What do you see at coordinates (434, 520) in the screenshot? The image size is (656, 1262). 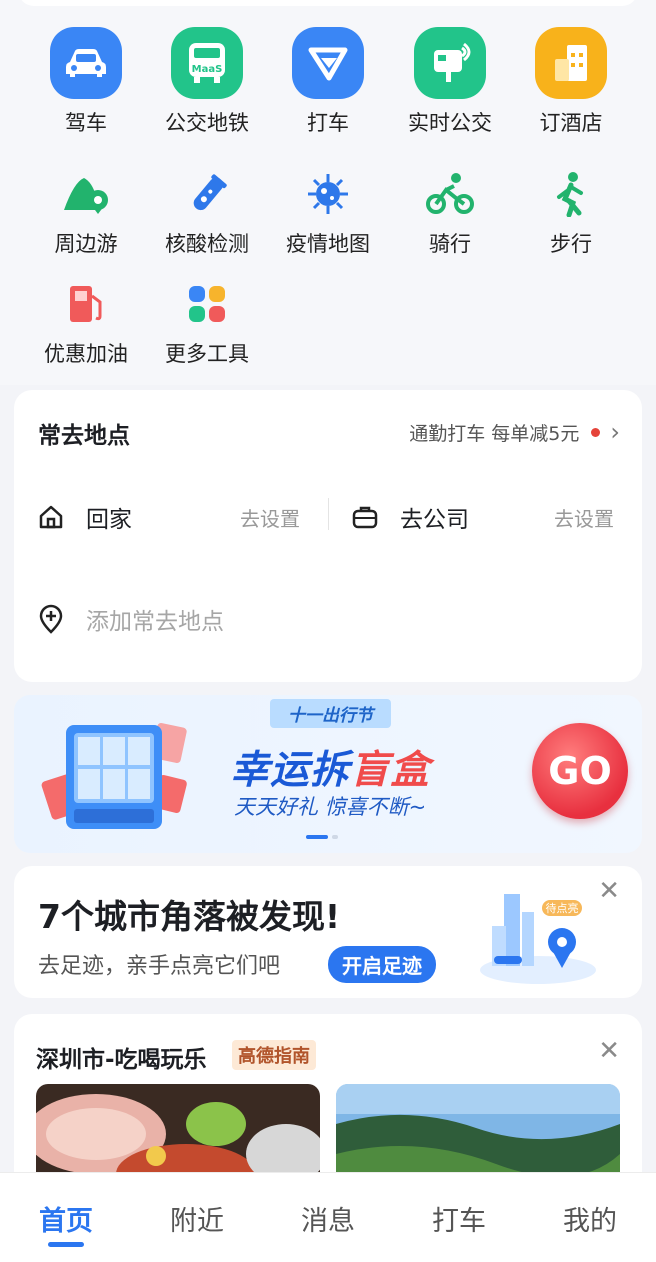 I see `work-label: 去公司` at bounding box center [434, 520].